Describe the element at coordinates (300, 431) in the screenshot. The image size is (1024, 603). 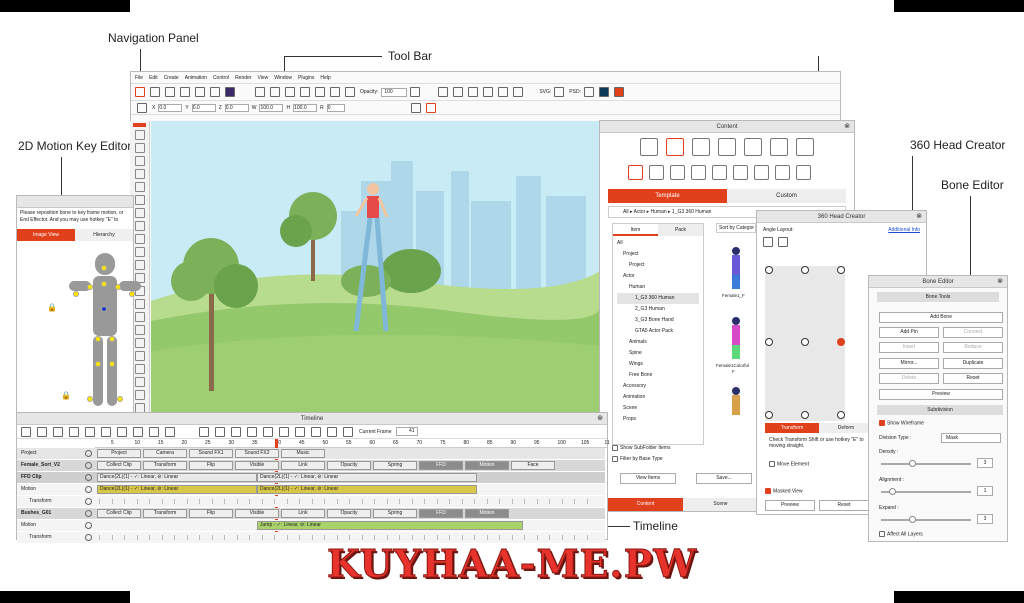
I see `play-icon` at that location.